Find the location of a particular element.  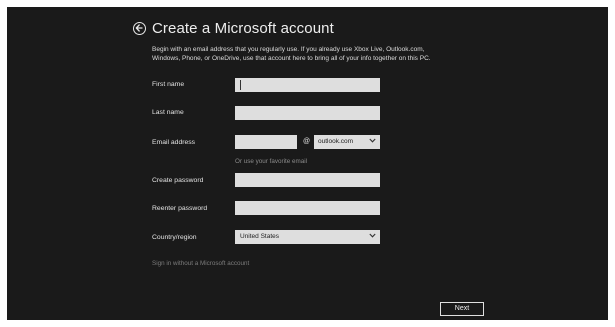

email-hint: Or use your favorite email is located at coordinates (271, 161).